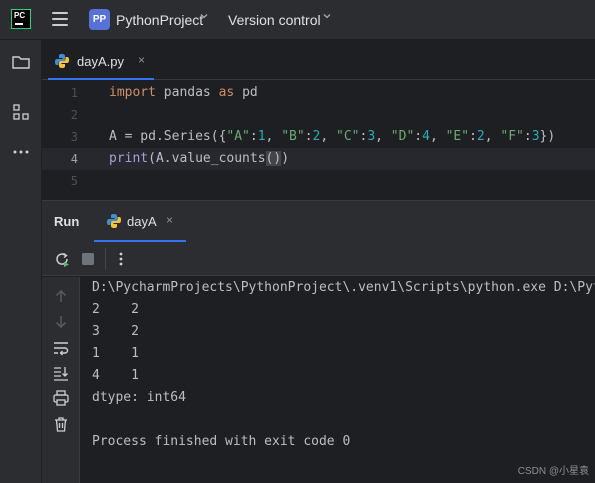 The image size is (595, 483). Describe the element at coordinates (318, 60) in the screenshot. I see `editor-tab-bar: dayA.py ×` at that location.